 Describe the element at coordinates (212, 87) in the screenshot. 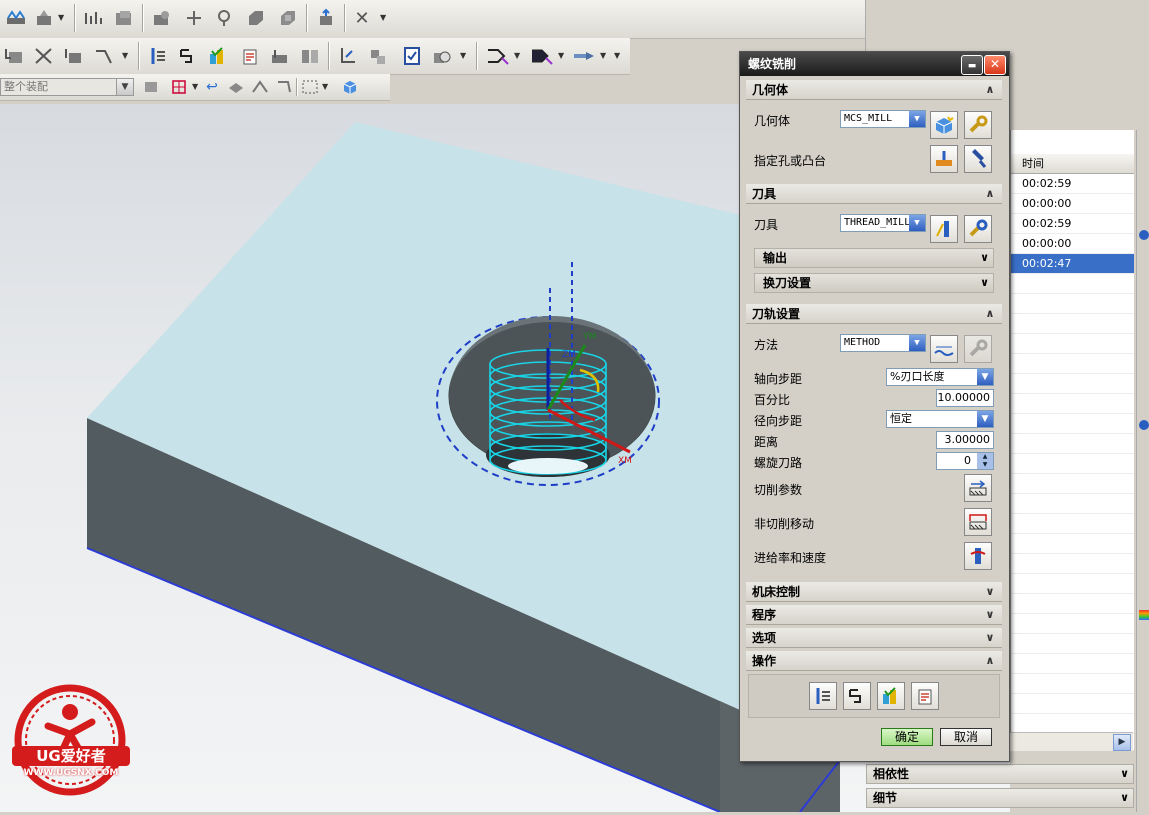

I see `undo-icon: ↩` at that location.